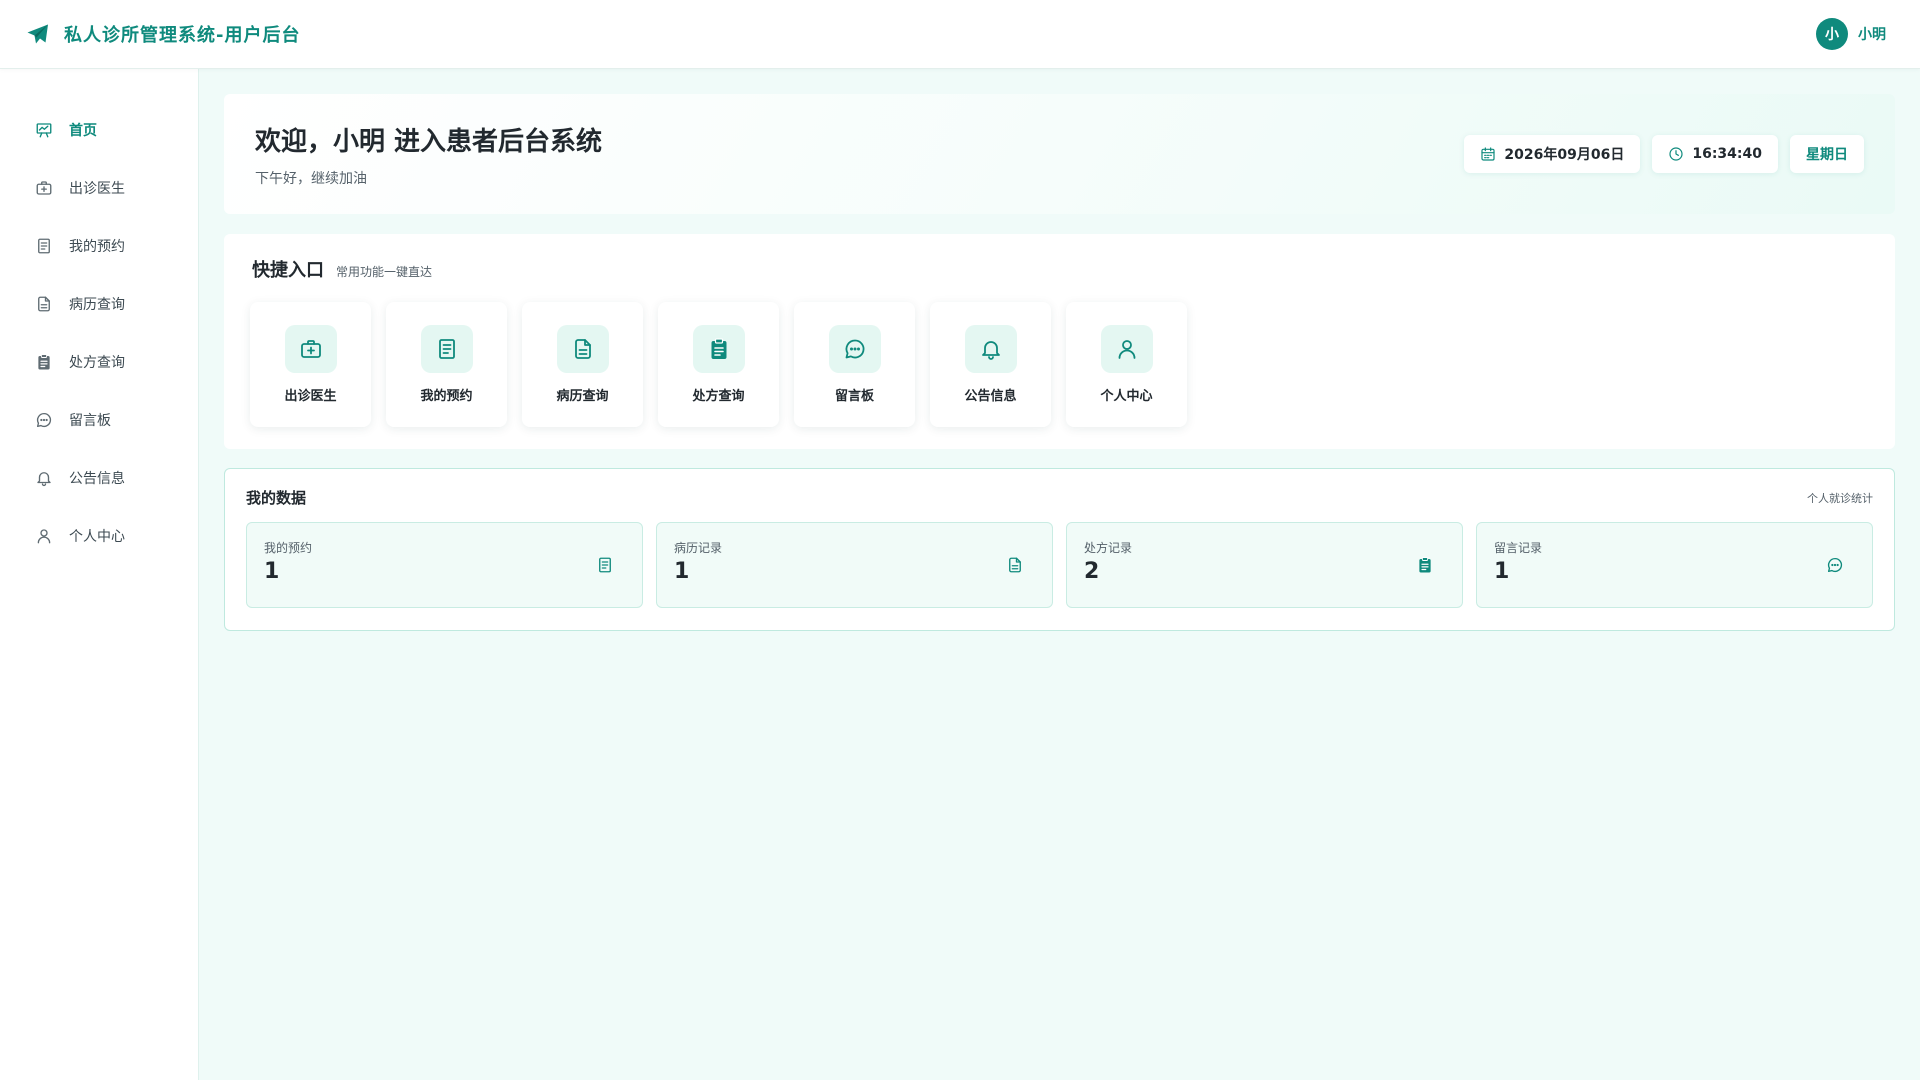  I want to click on time-text: 16:34:40, so click(1727, 154).